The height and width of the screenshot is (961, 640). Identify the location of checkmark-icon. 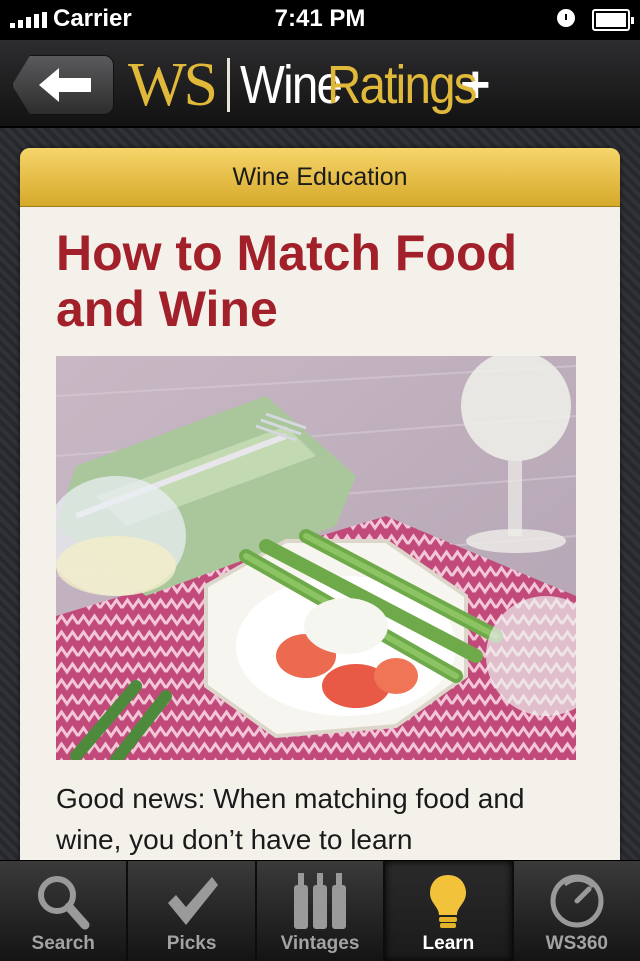
(192, 901).